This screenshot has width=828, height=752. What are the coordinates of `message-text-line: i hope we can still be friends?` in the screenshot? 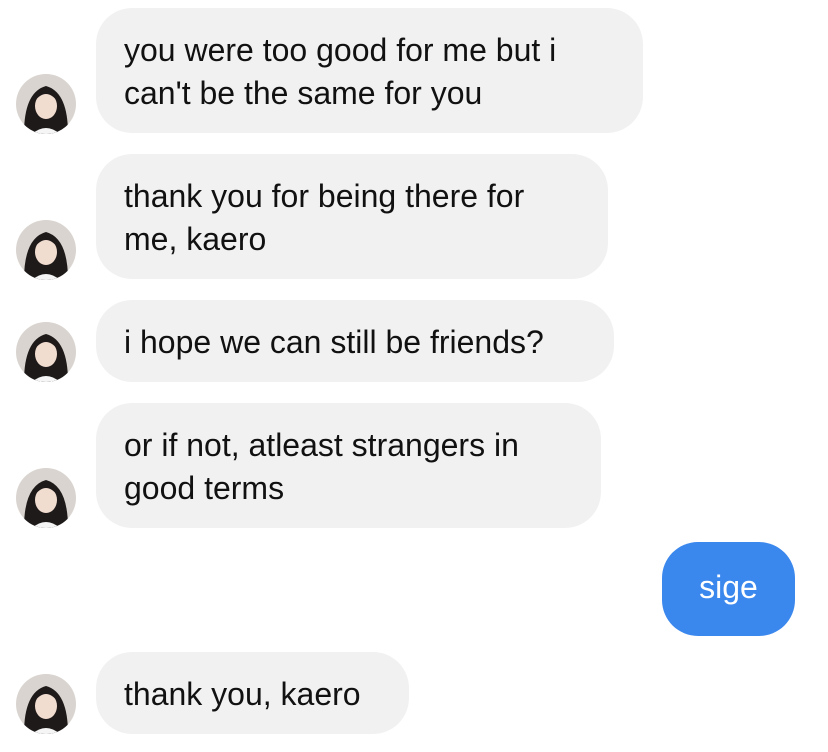 It's located at (334, 342).